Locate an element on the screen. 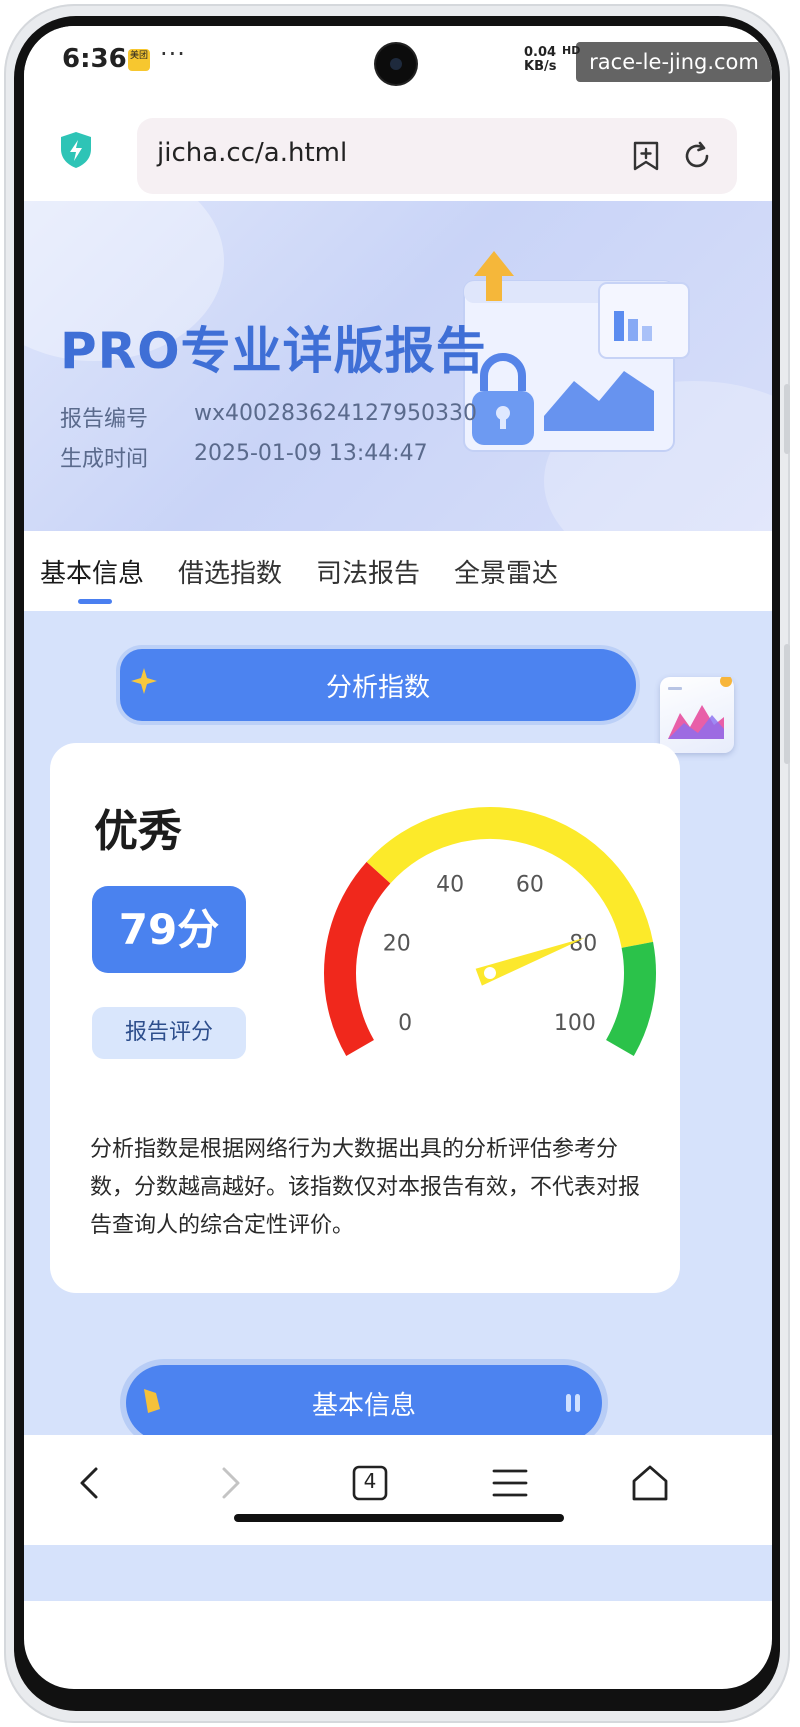  active-tab-indicator is located at coordinates (95, 601).